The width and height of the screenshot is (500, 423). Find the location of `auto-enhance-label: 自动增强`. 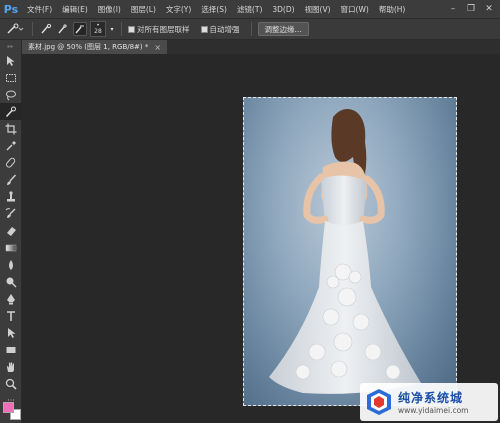

auto-enhance-label: 自动增强 is located at coordinates (224, 29).